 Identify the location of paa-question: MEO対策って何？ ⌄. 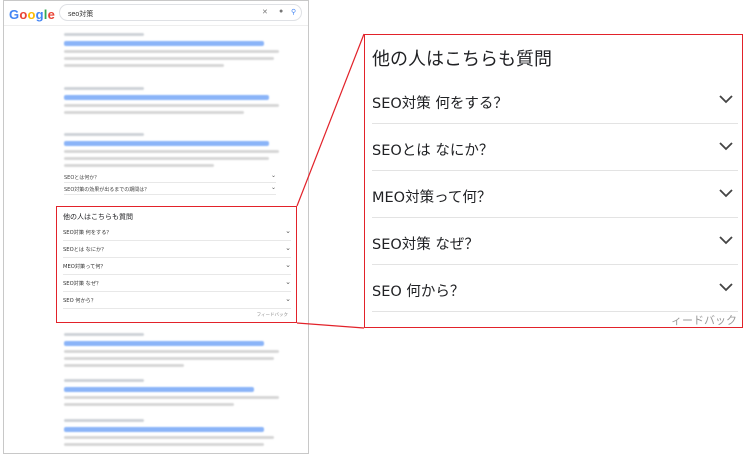
(177, 266).